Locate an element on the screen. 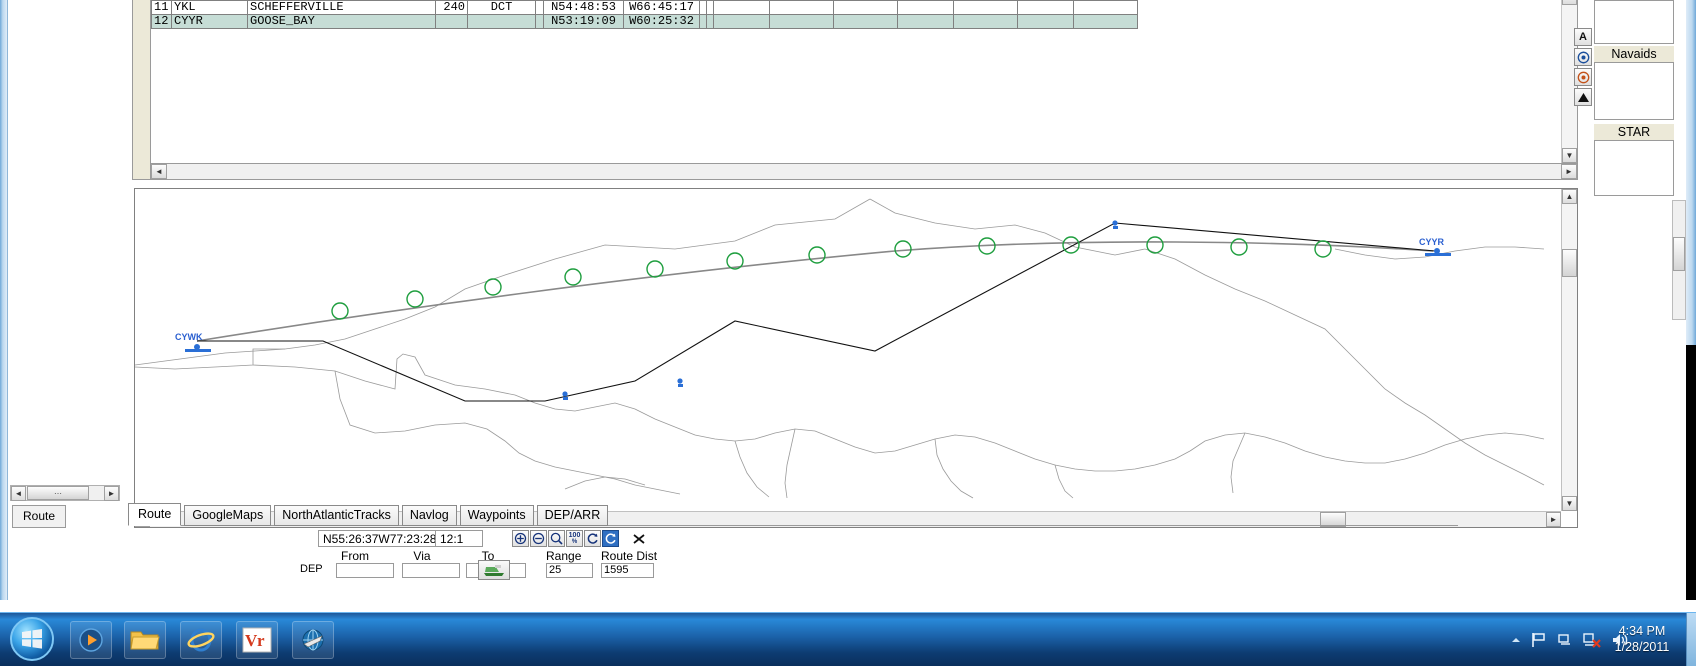  cell-spacer-a is located at coordinates (539, 21).